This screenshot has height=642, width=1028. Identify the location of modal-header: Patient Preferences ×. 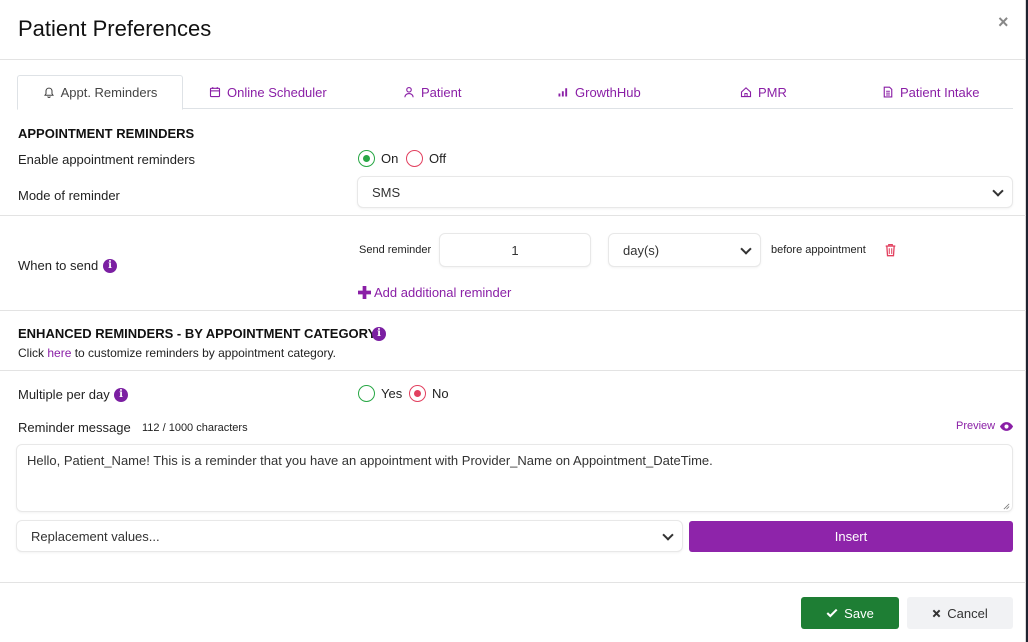
(513, 30).